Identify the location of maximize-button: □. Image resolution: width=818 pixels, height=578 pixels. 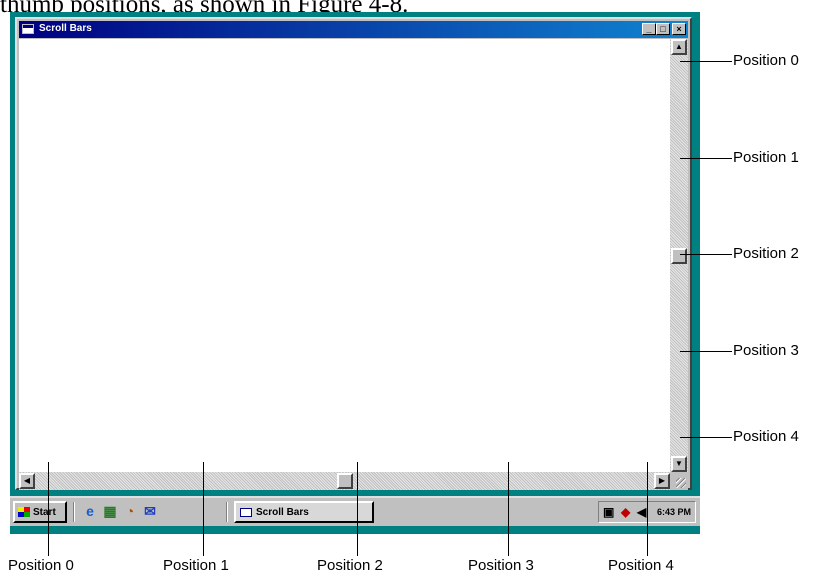
(663, 29).